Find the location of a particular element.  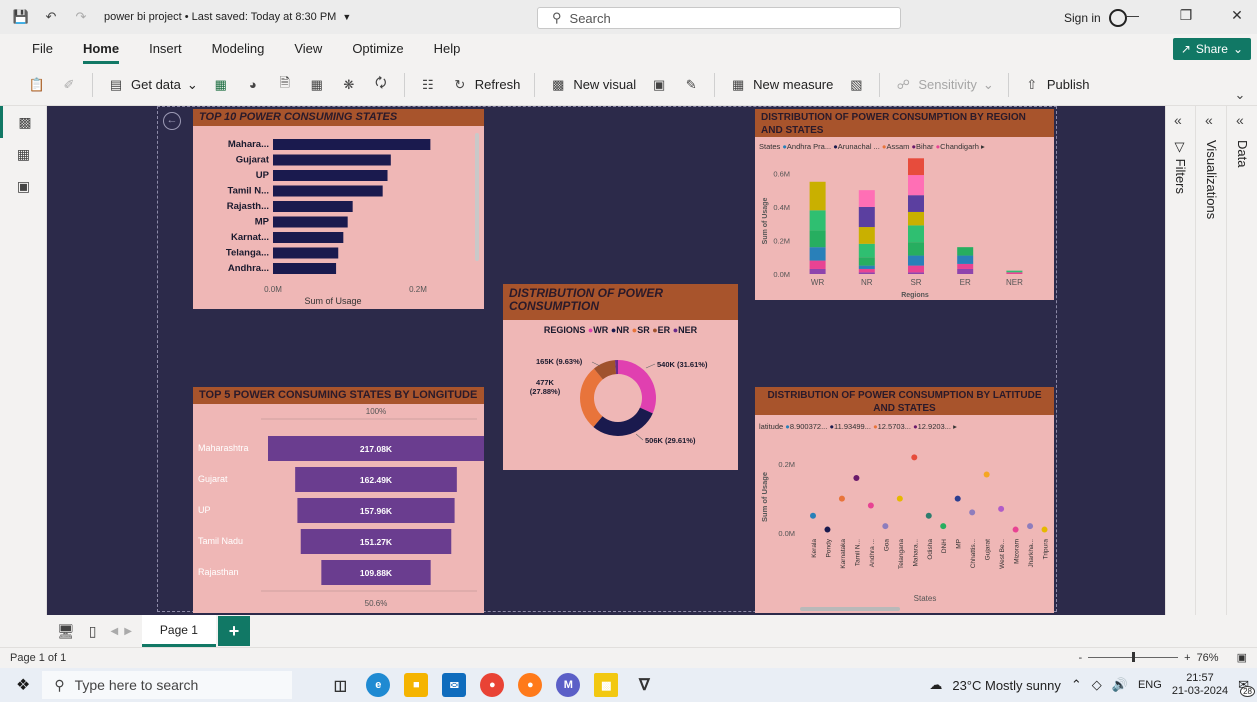

notifications-icon: ✉ 28 is located at coordinates (1246, 687).